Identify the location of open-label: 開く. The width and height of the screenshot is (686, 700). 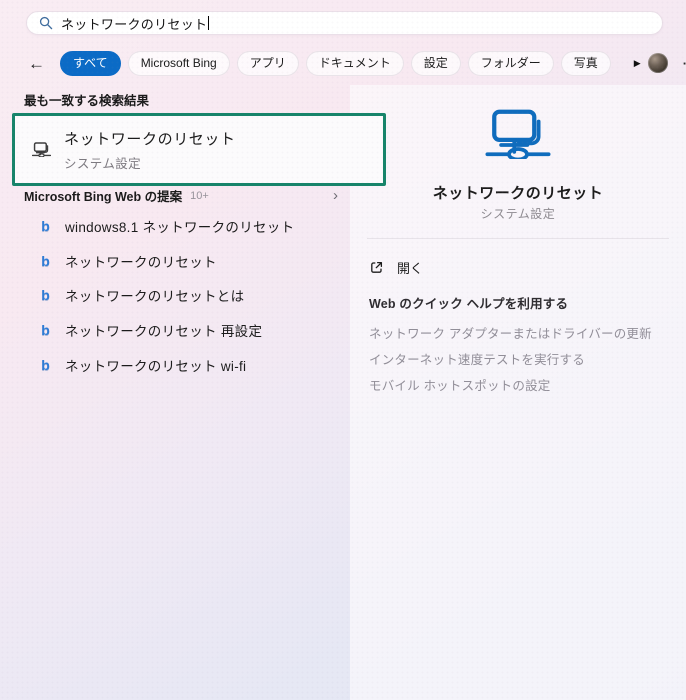
(410, 268).